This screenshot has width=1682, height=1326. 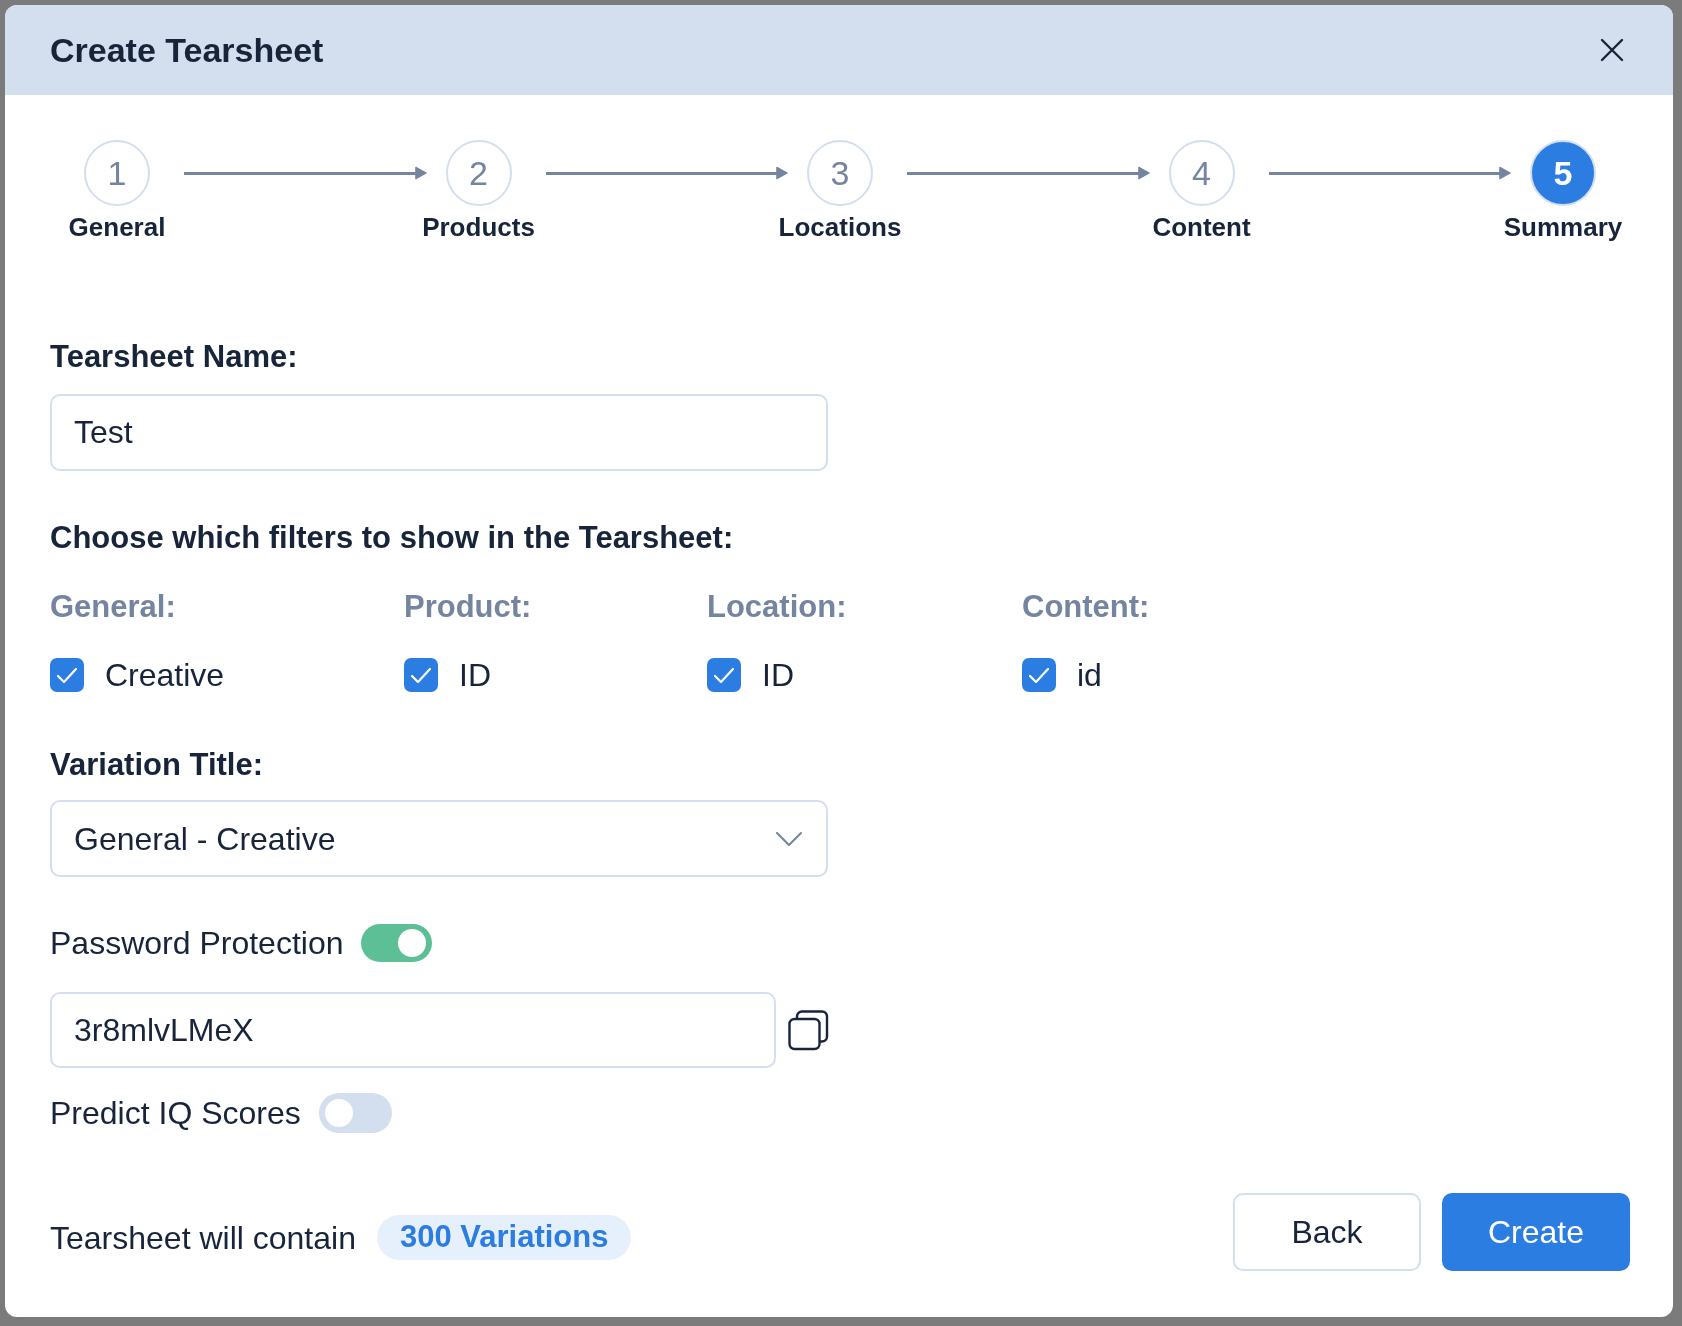 What do you see at coordinates (1089, 675) in the screenshot?
I see `checkbox-label: id` at bounding box center [1089, 675].